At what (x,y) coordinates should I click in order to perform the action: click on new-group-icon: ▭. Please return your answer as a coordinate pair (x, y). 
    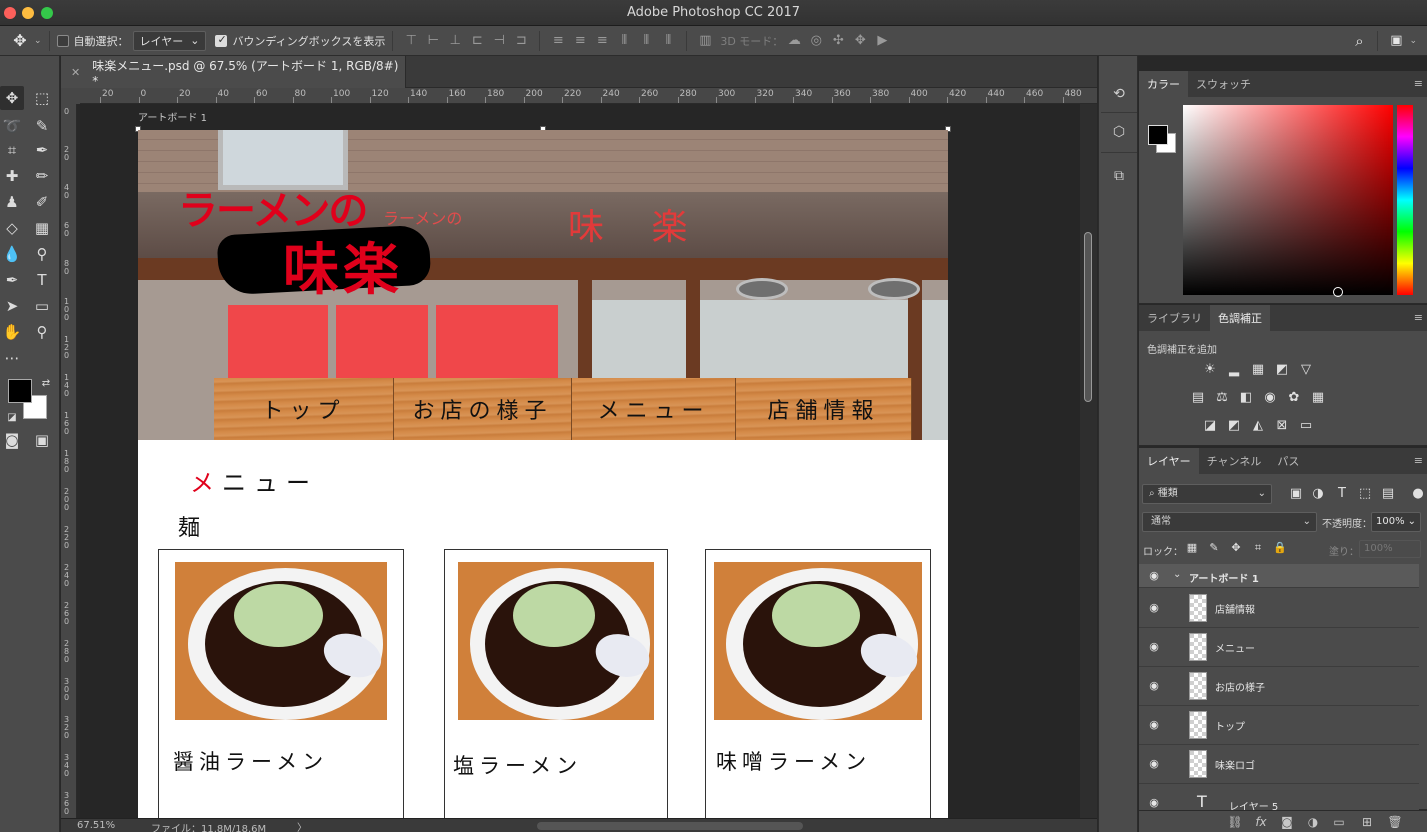
    Looking at the image, I should click on (1339, 822).